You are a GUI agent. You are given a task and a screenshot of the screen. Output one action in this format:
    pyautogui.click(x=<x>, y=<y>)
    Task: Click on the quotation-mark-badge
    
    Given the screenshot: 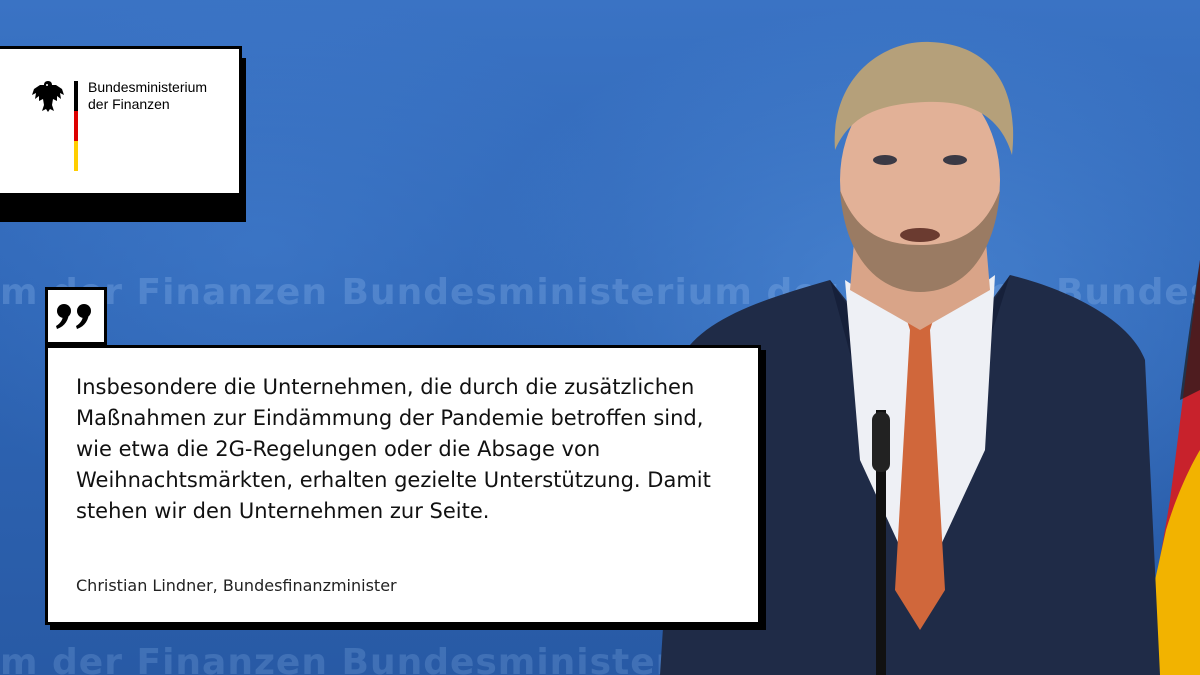 What is the action you would take?
    pyautogui.click(x=76, y=316)
    